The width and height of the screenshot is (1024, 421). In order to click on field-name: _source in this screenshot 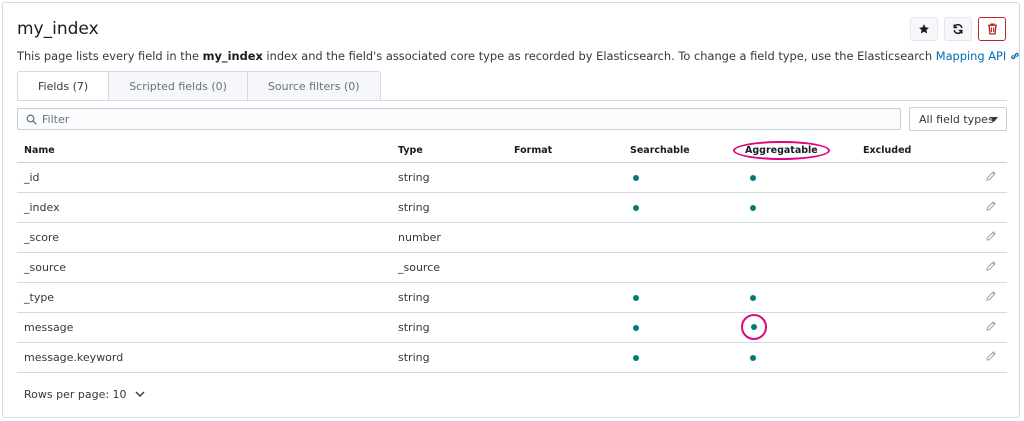, I will do `click(207, 267)`.